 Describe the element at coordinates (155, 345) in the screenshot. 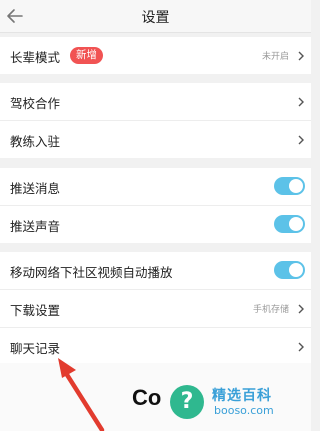

I see `chat-history-row: 聊天记录` at that location.